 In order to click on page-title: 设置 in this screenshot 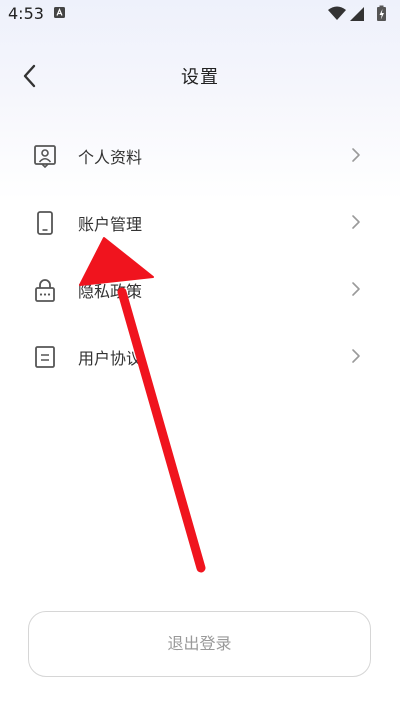, I will do `click(200, 77)`.